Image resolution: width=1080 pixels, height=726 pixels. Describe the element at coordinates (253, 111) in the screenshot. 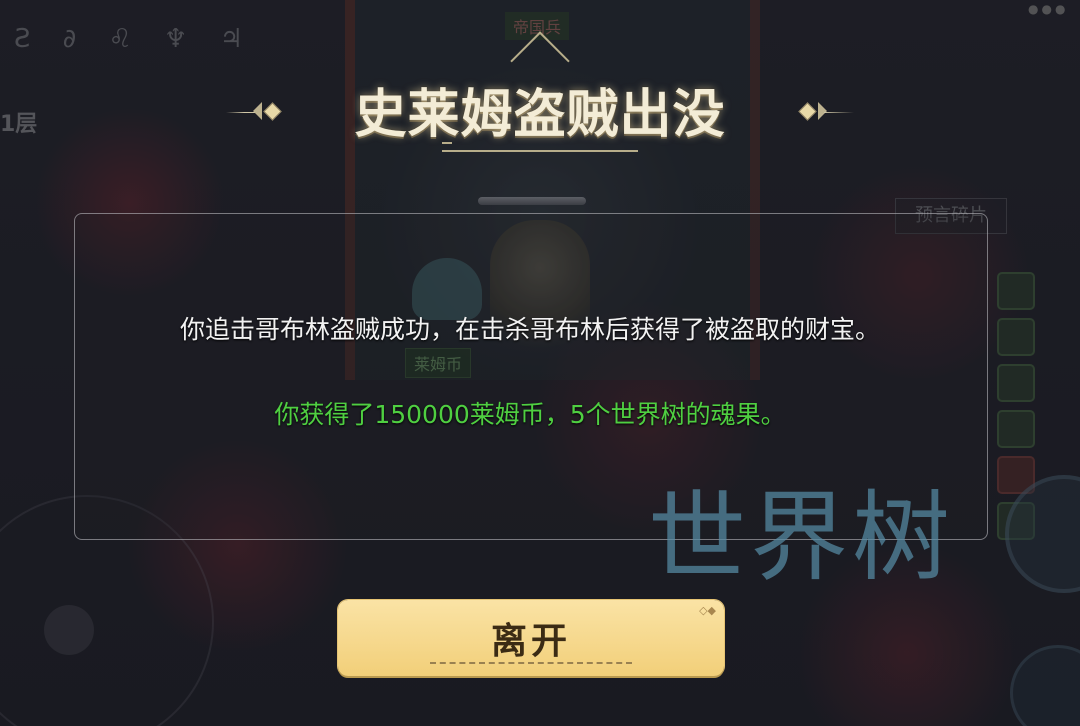

I see `title-arrow-left-icon` at that location.